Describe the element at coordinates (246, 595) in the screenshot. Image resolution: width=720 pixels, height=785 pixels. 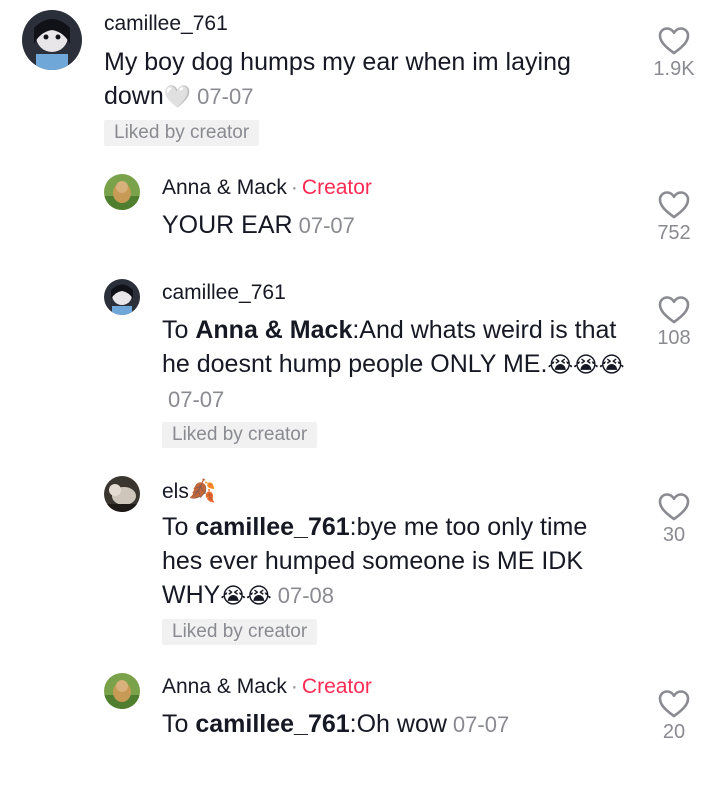
I see `crying-emoji: 😭😭` at that location.